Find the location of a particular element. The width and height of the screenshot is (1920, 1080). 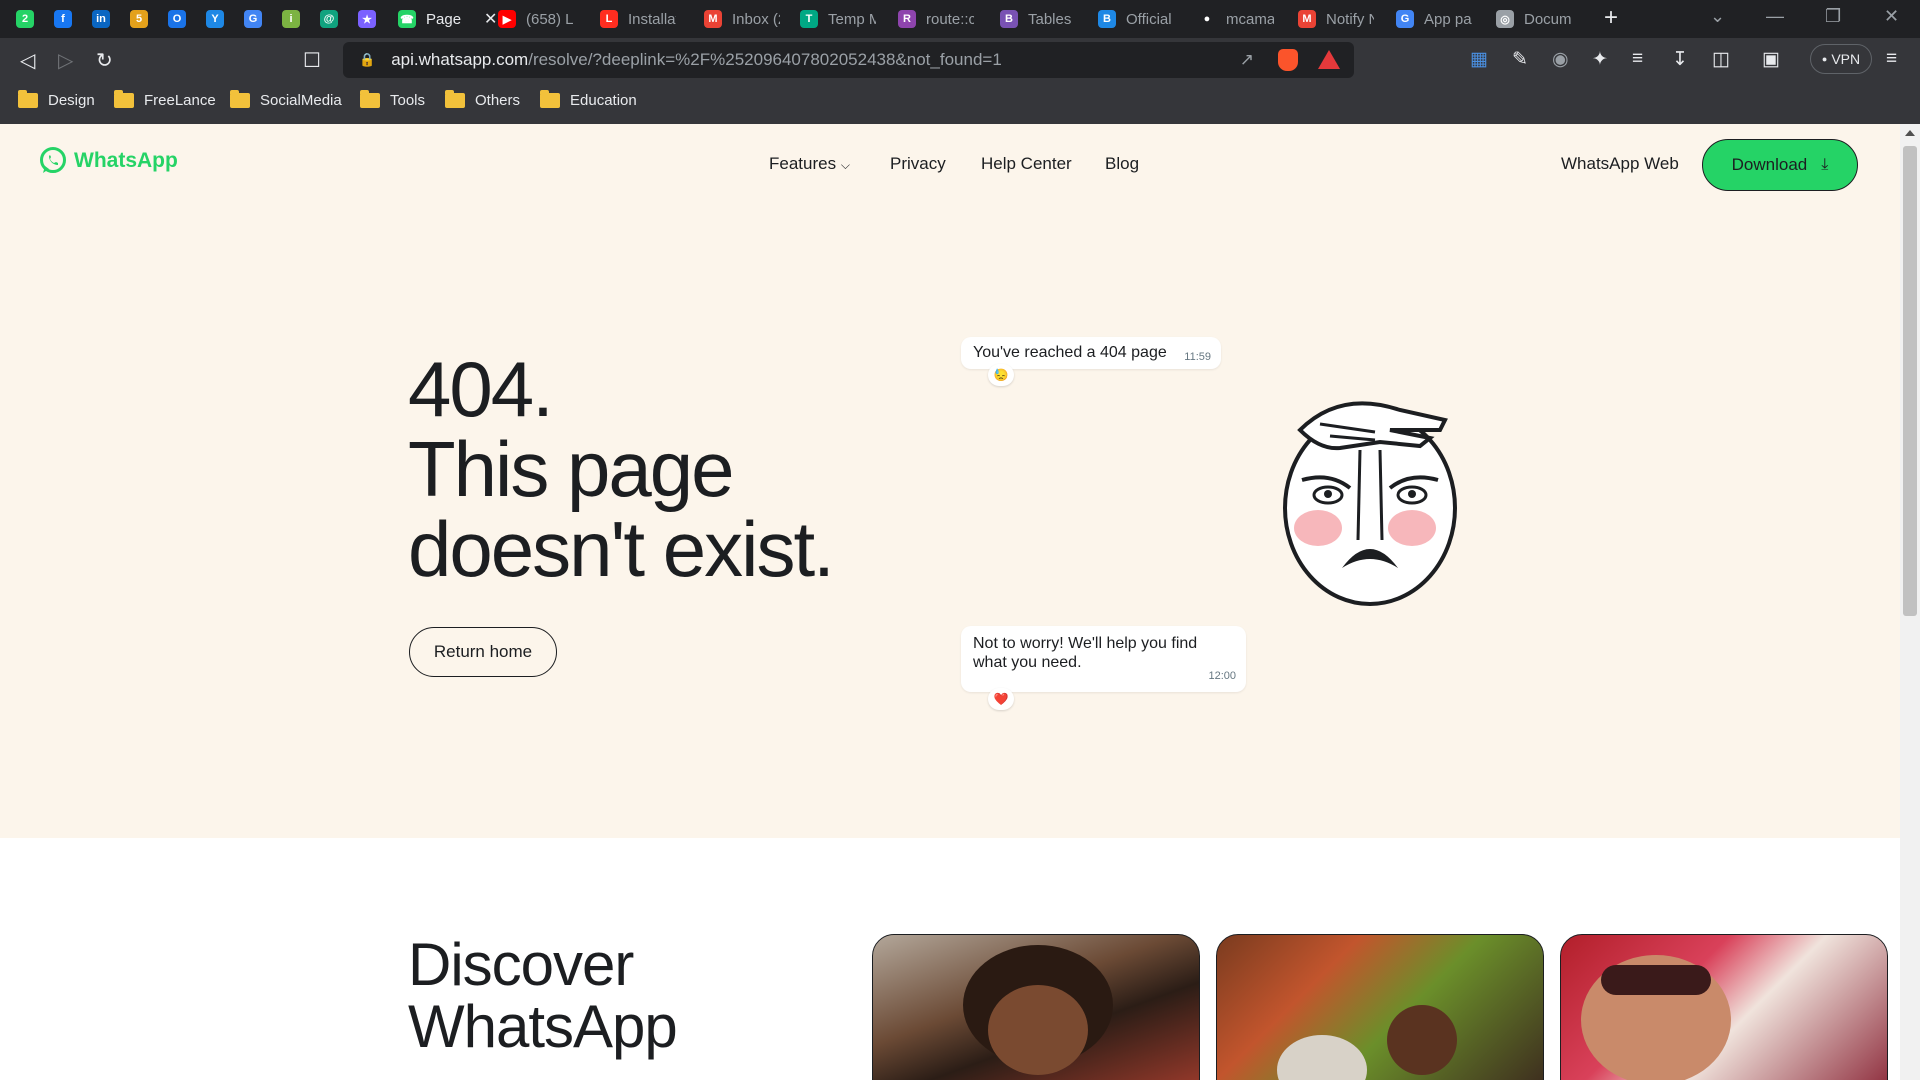

translate-tab-icon: G is located at coordinates (253, 19).